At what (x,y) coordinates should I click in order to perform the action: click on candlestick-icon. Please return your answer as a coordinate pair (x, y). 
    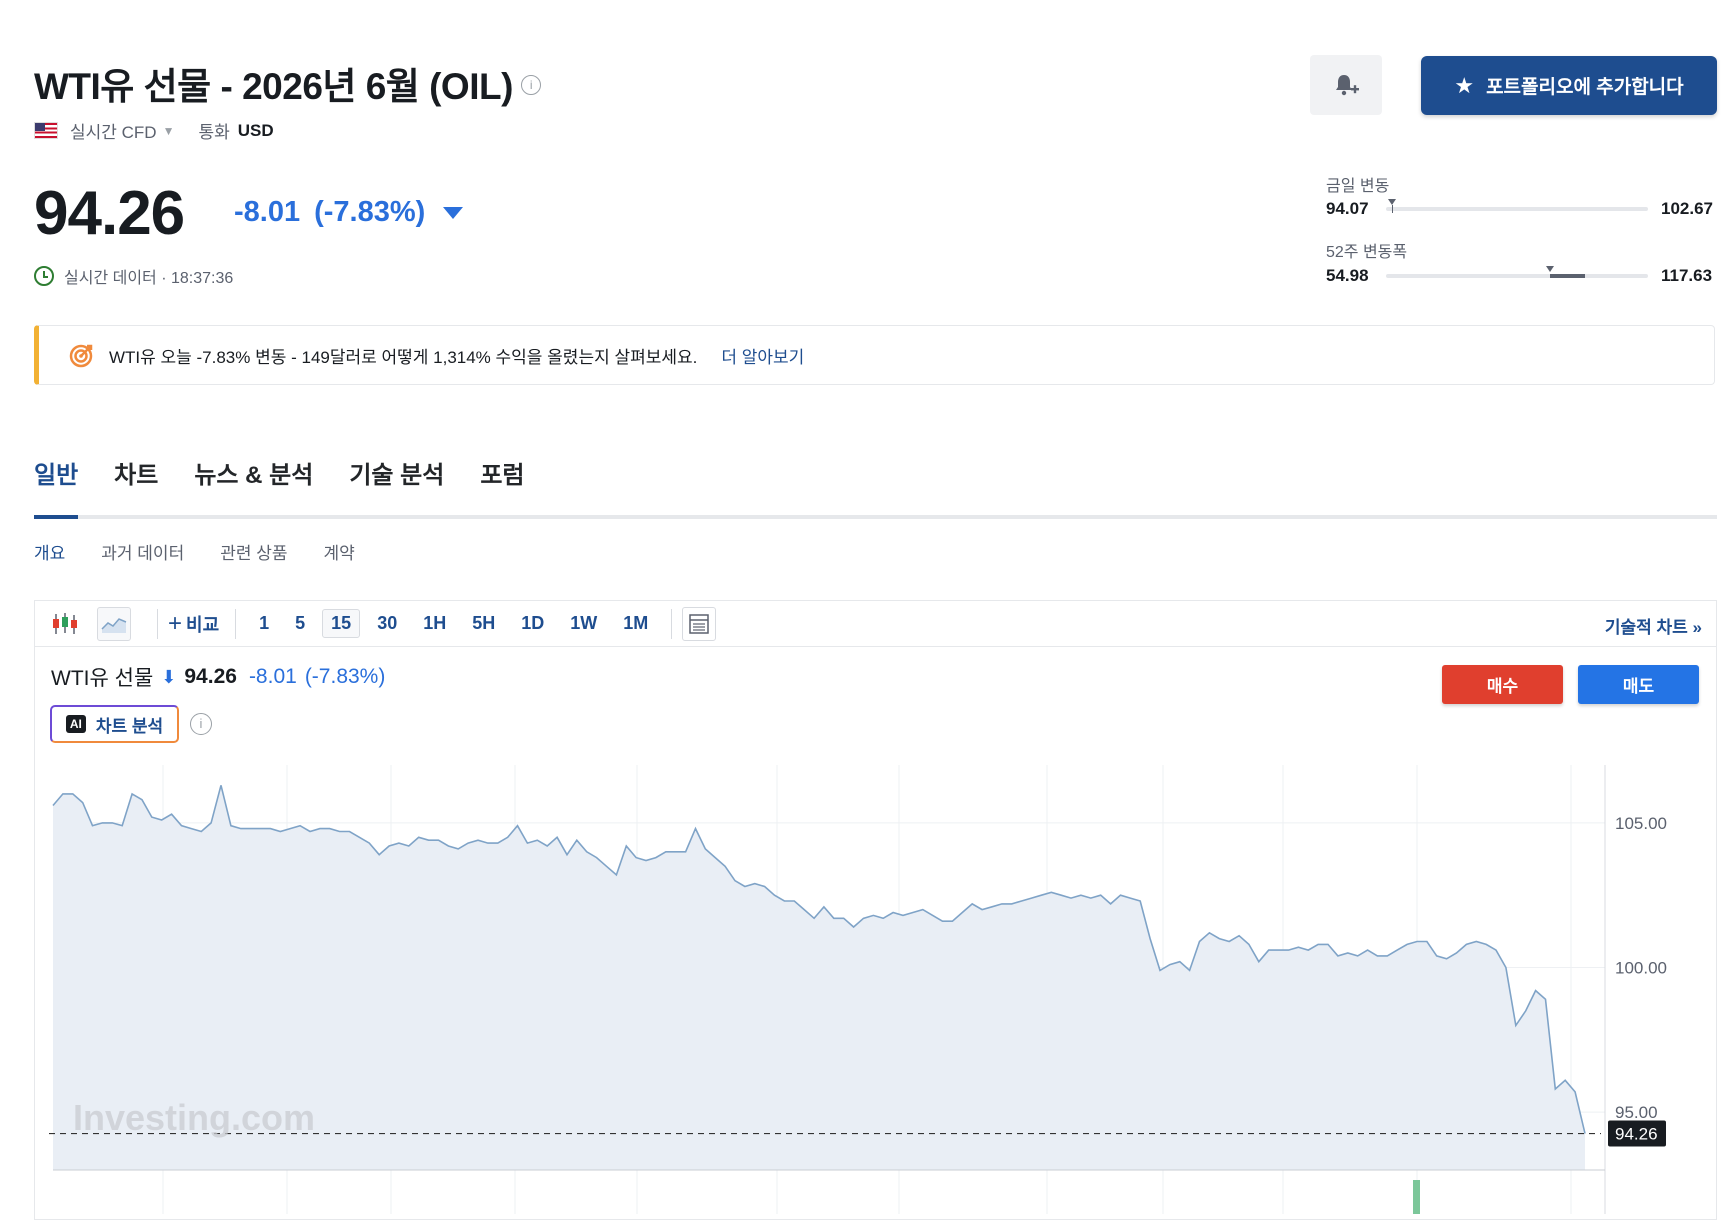
    Looking at the image, I should click on (65, 624).